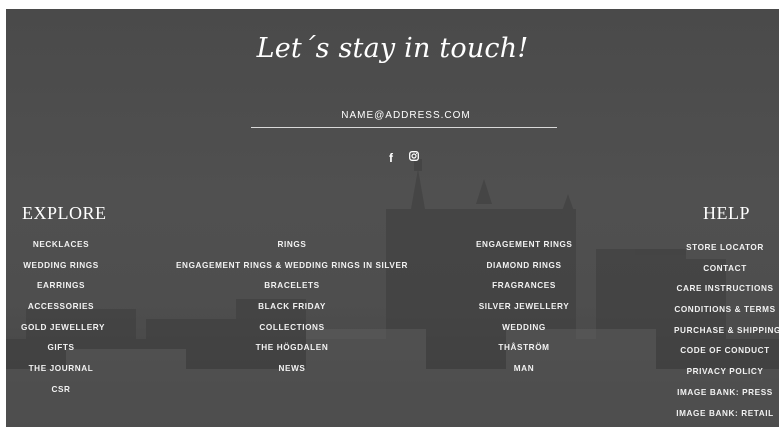 The width and height of the screenshot is (779, 427). What do you see at coordinates (726, 213) in the screenshot?
I see `help-heading: HELP` at bounding box center [726, 213].